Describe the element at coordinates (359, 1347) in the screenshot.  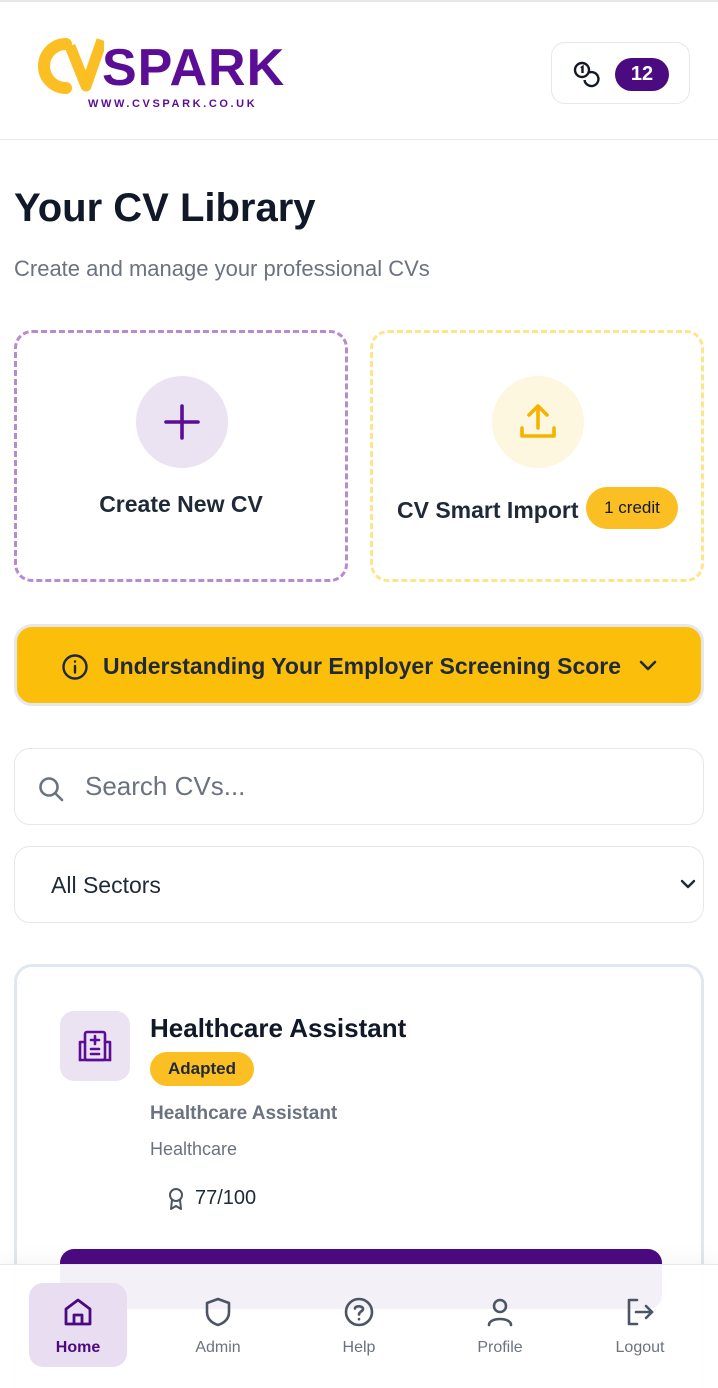
I see `nav-label-help: Help` at that location.